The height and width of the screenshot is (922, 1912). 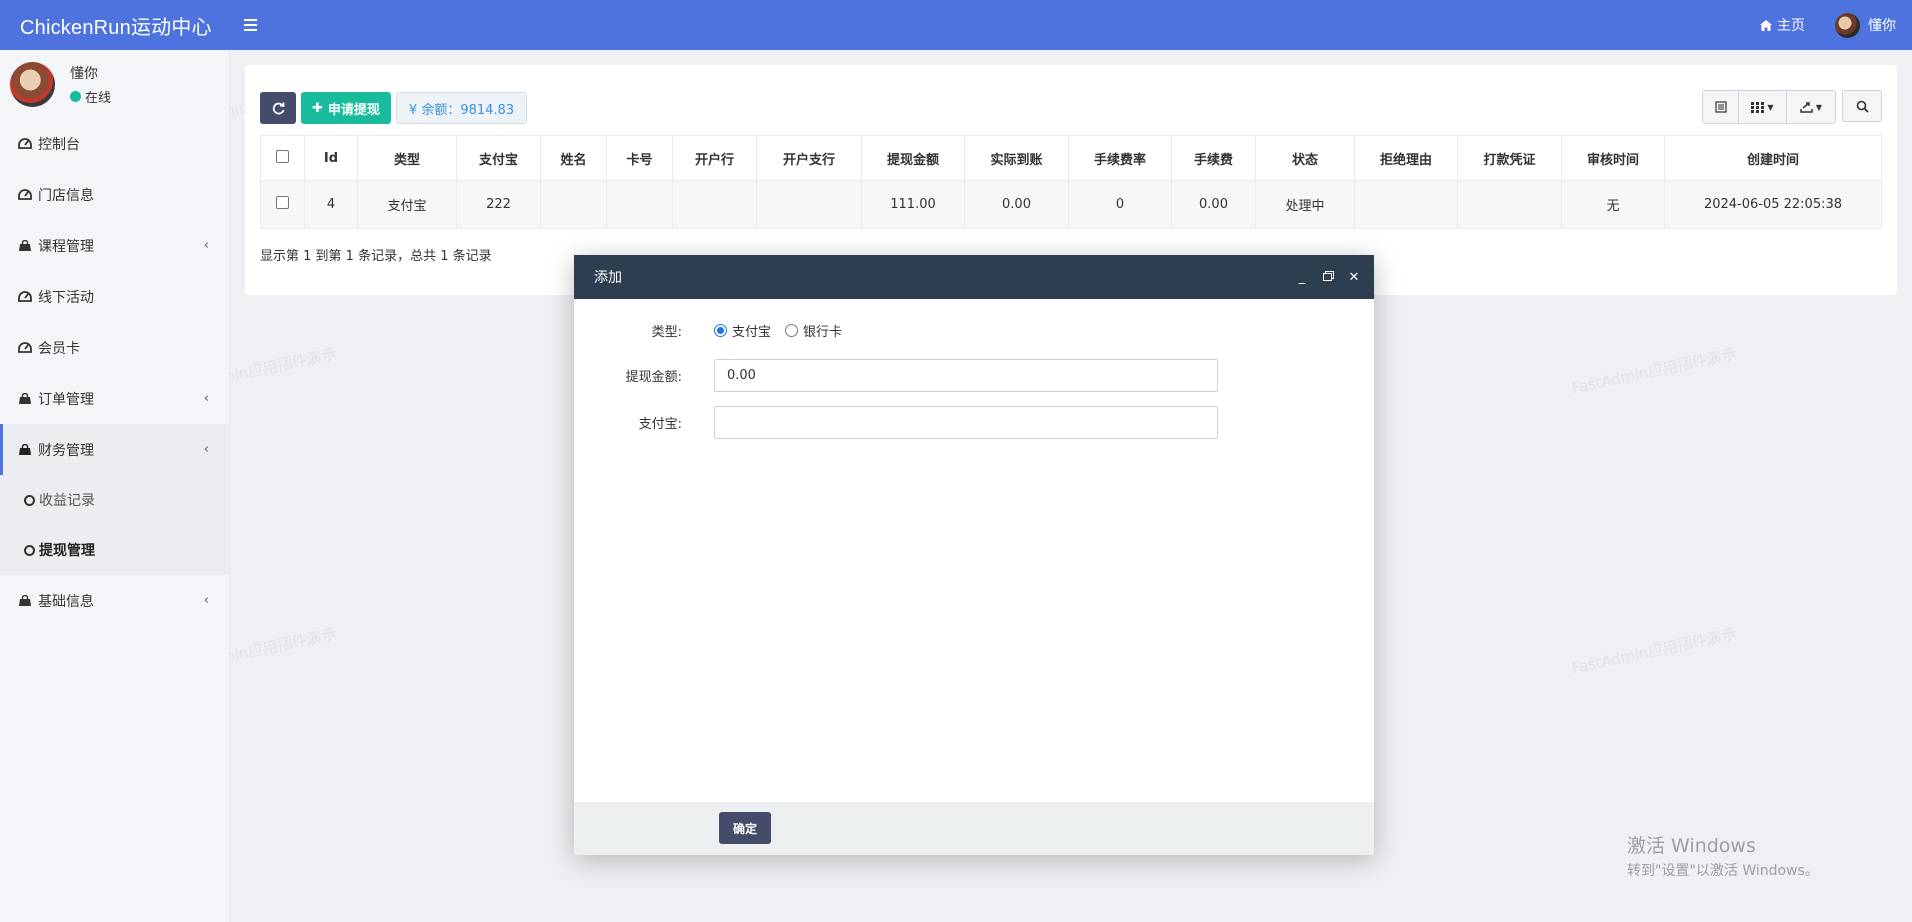 What do you see at coordinates (792, 330) in the screenshot?
I see `radio-button` at bounding box center [792, 330].